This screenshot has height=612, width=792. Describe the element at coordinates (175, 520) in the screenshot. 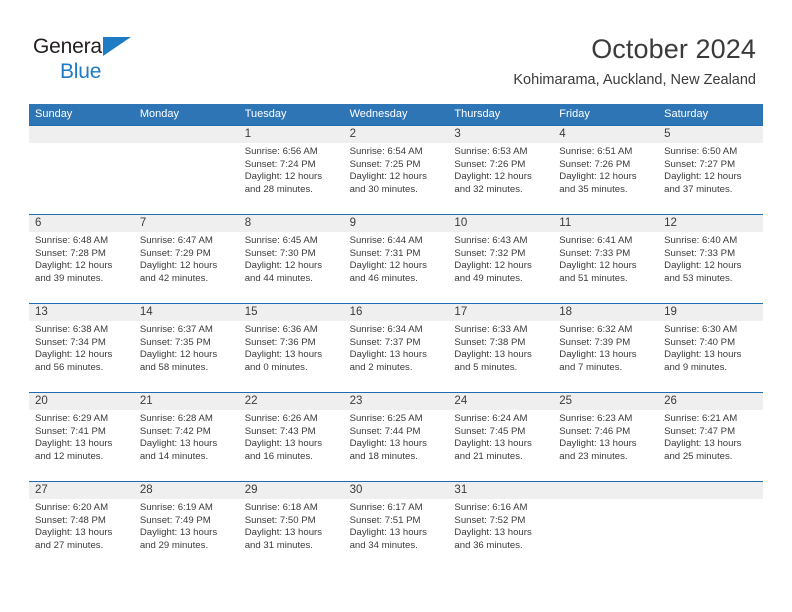

I see `day-detail-line: Sunset: 7:49 PM` at that location.